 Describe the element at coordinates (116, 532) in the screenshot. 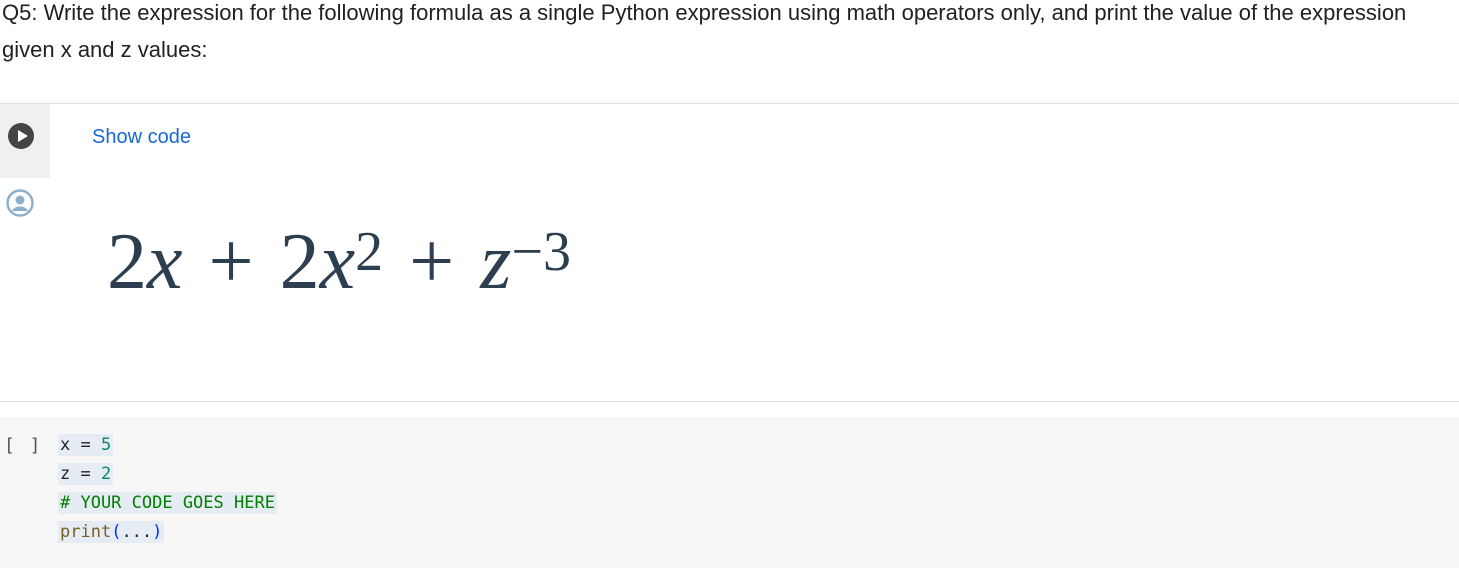

I see `code-token-paren-open: (` at that location.